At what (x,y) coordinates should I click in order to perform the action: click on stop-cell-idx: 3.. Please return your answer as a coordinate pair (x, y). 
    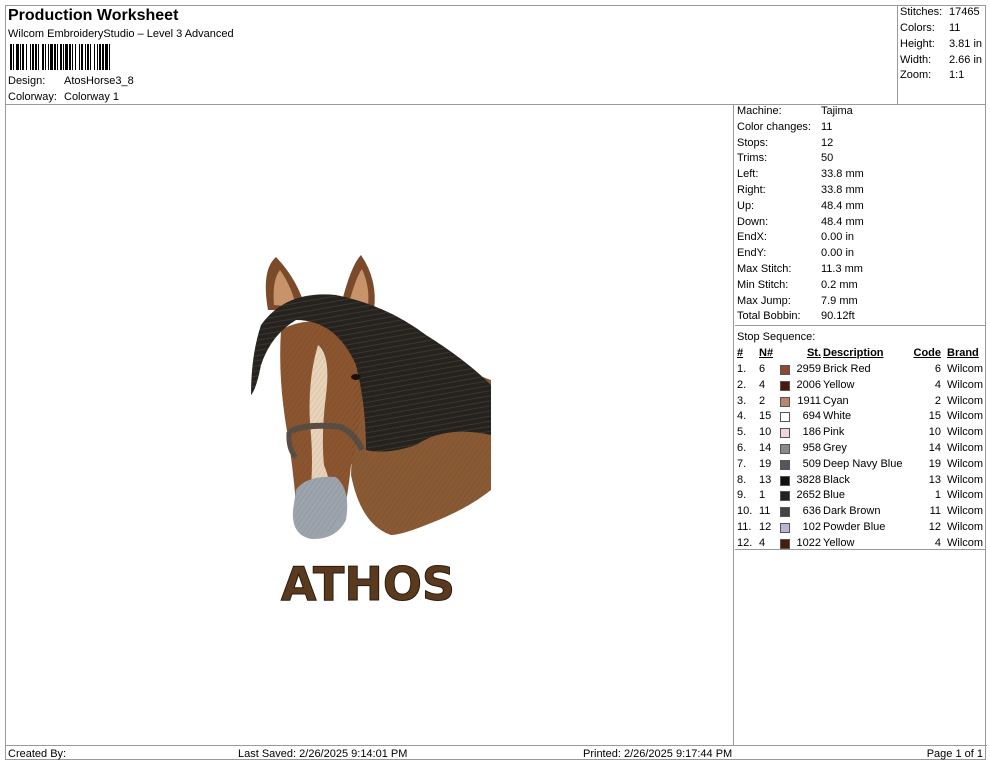
    Looking at the image, I should click on (742, 400).